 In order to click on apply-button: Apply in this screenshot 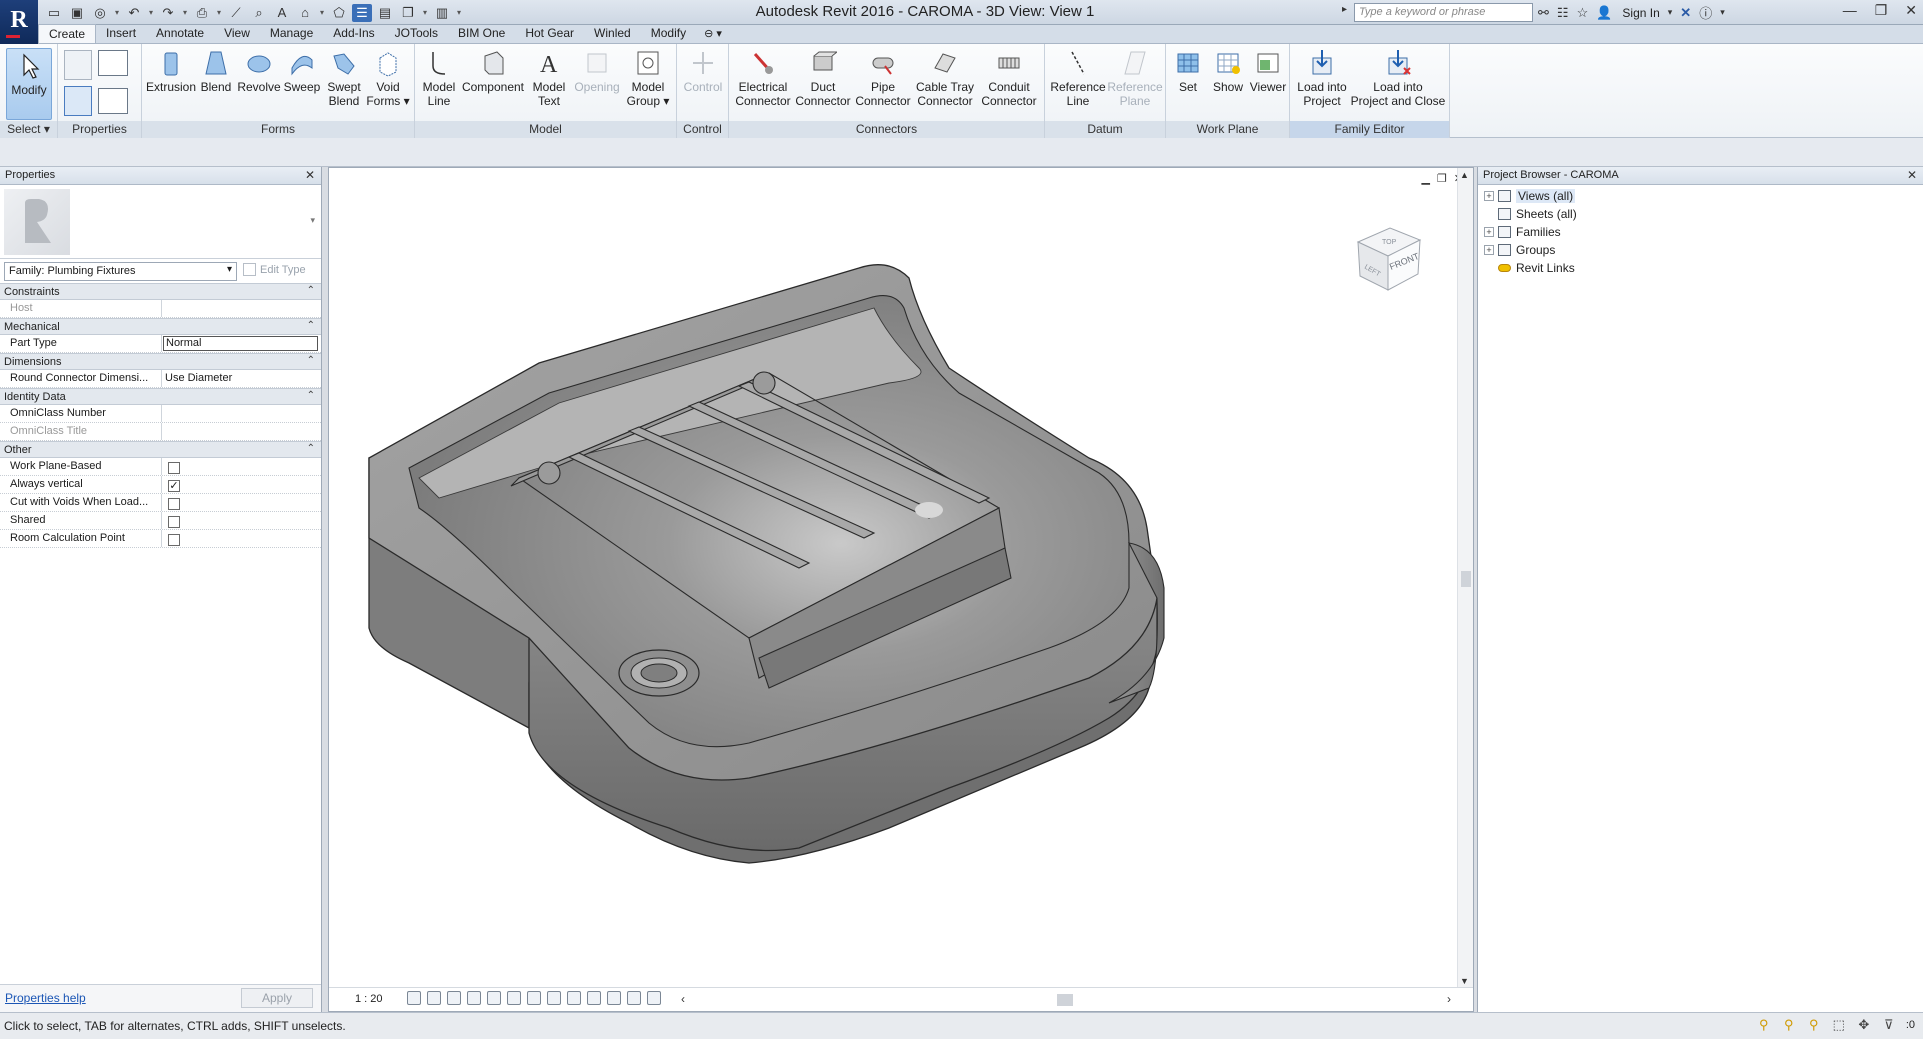, I will do `click(277, 998)`.